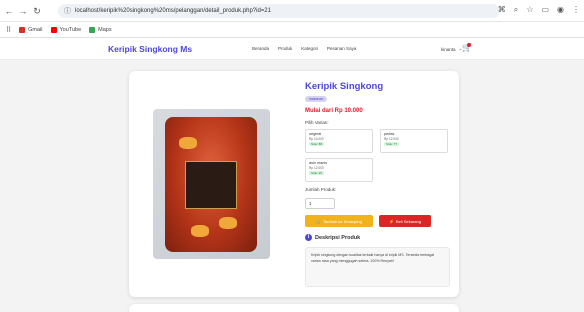 This screenshot has width=584, height=312. Describe the element at coordinates (53, 29) in the screenshot. I see `youtube-icon` at that location.